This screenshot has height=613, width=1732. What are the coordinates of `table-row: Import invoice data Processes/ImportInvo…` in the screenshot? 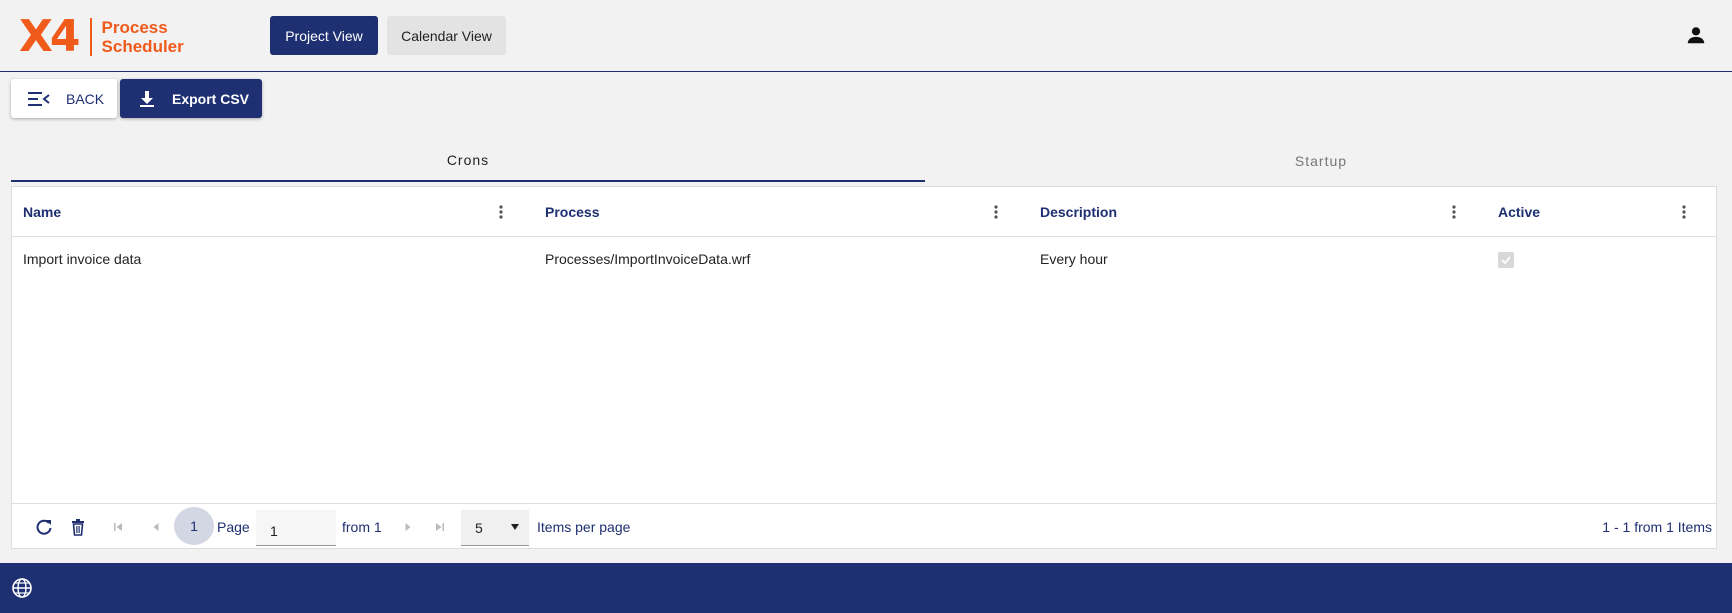 It's located at (864, 259).